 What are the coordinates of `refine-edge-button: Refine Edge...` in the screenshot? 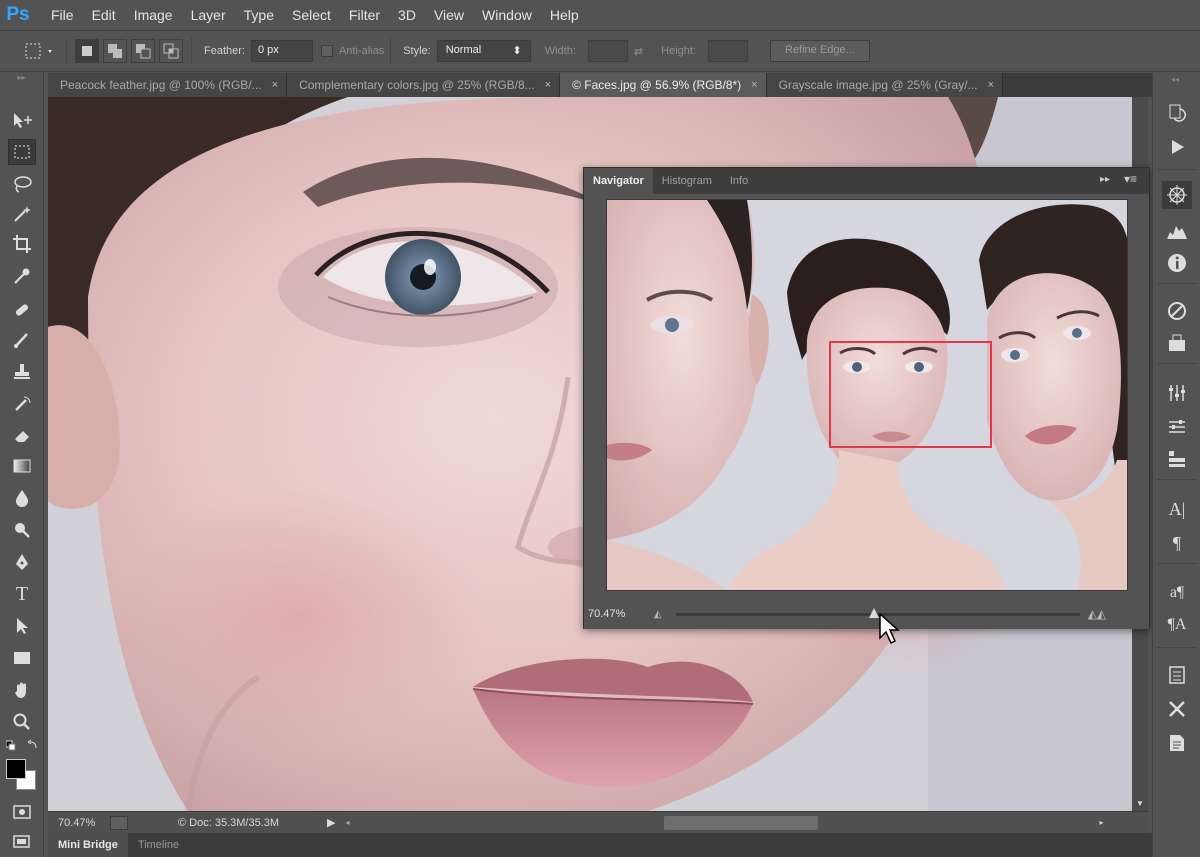 It's located at (820, 51).